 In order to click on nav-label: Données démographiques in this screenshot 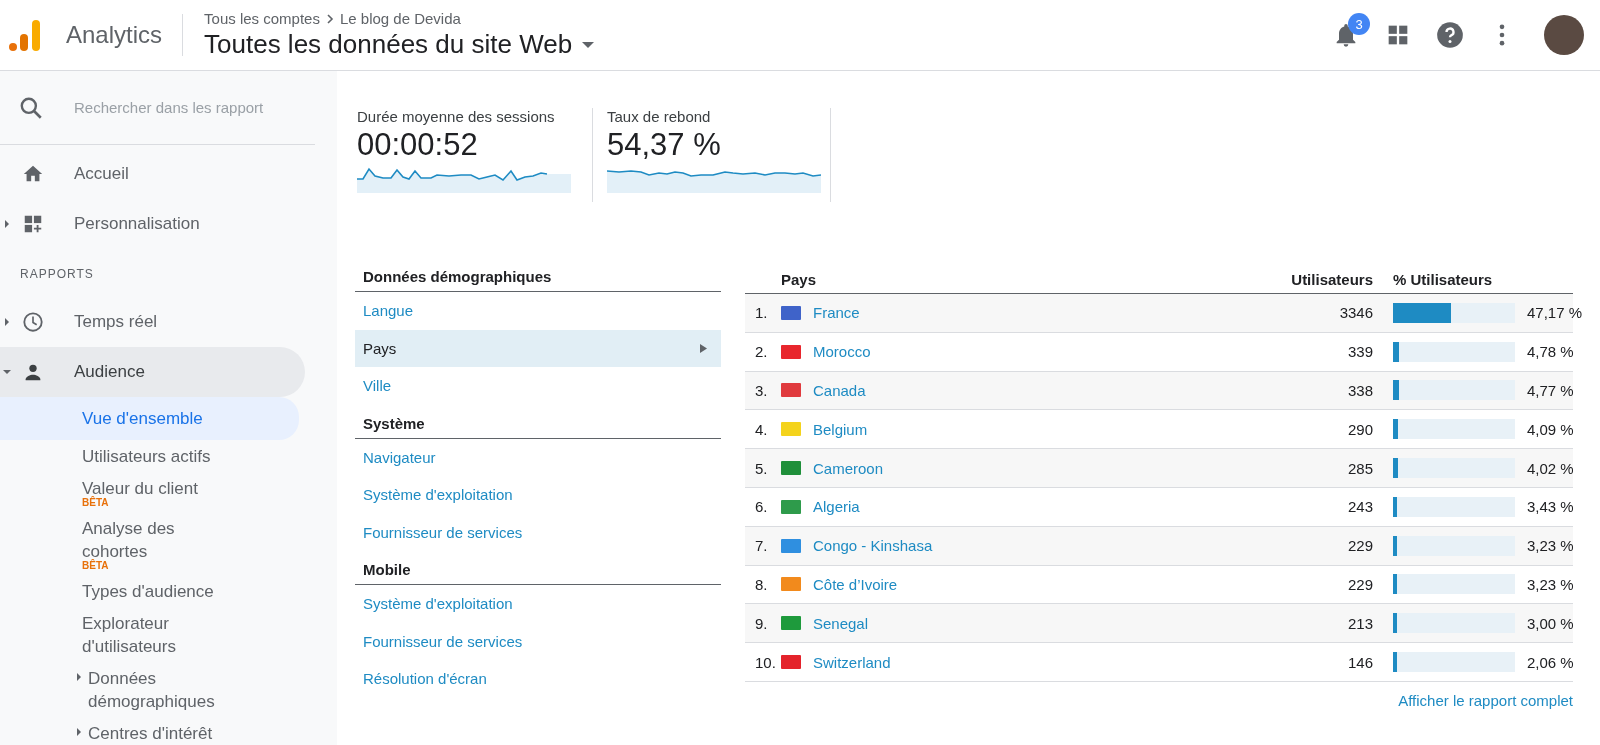, I will do `click(152, 690)`.